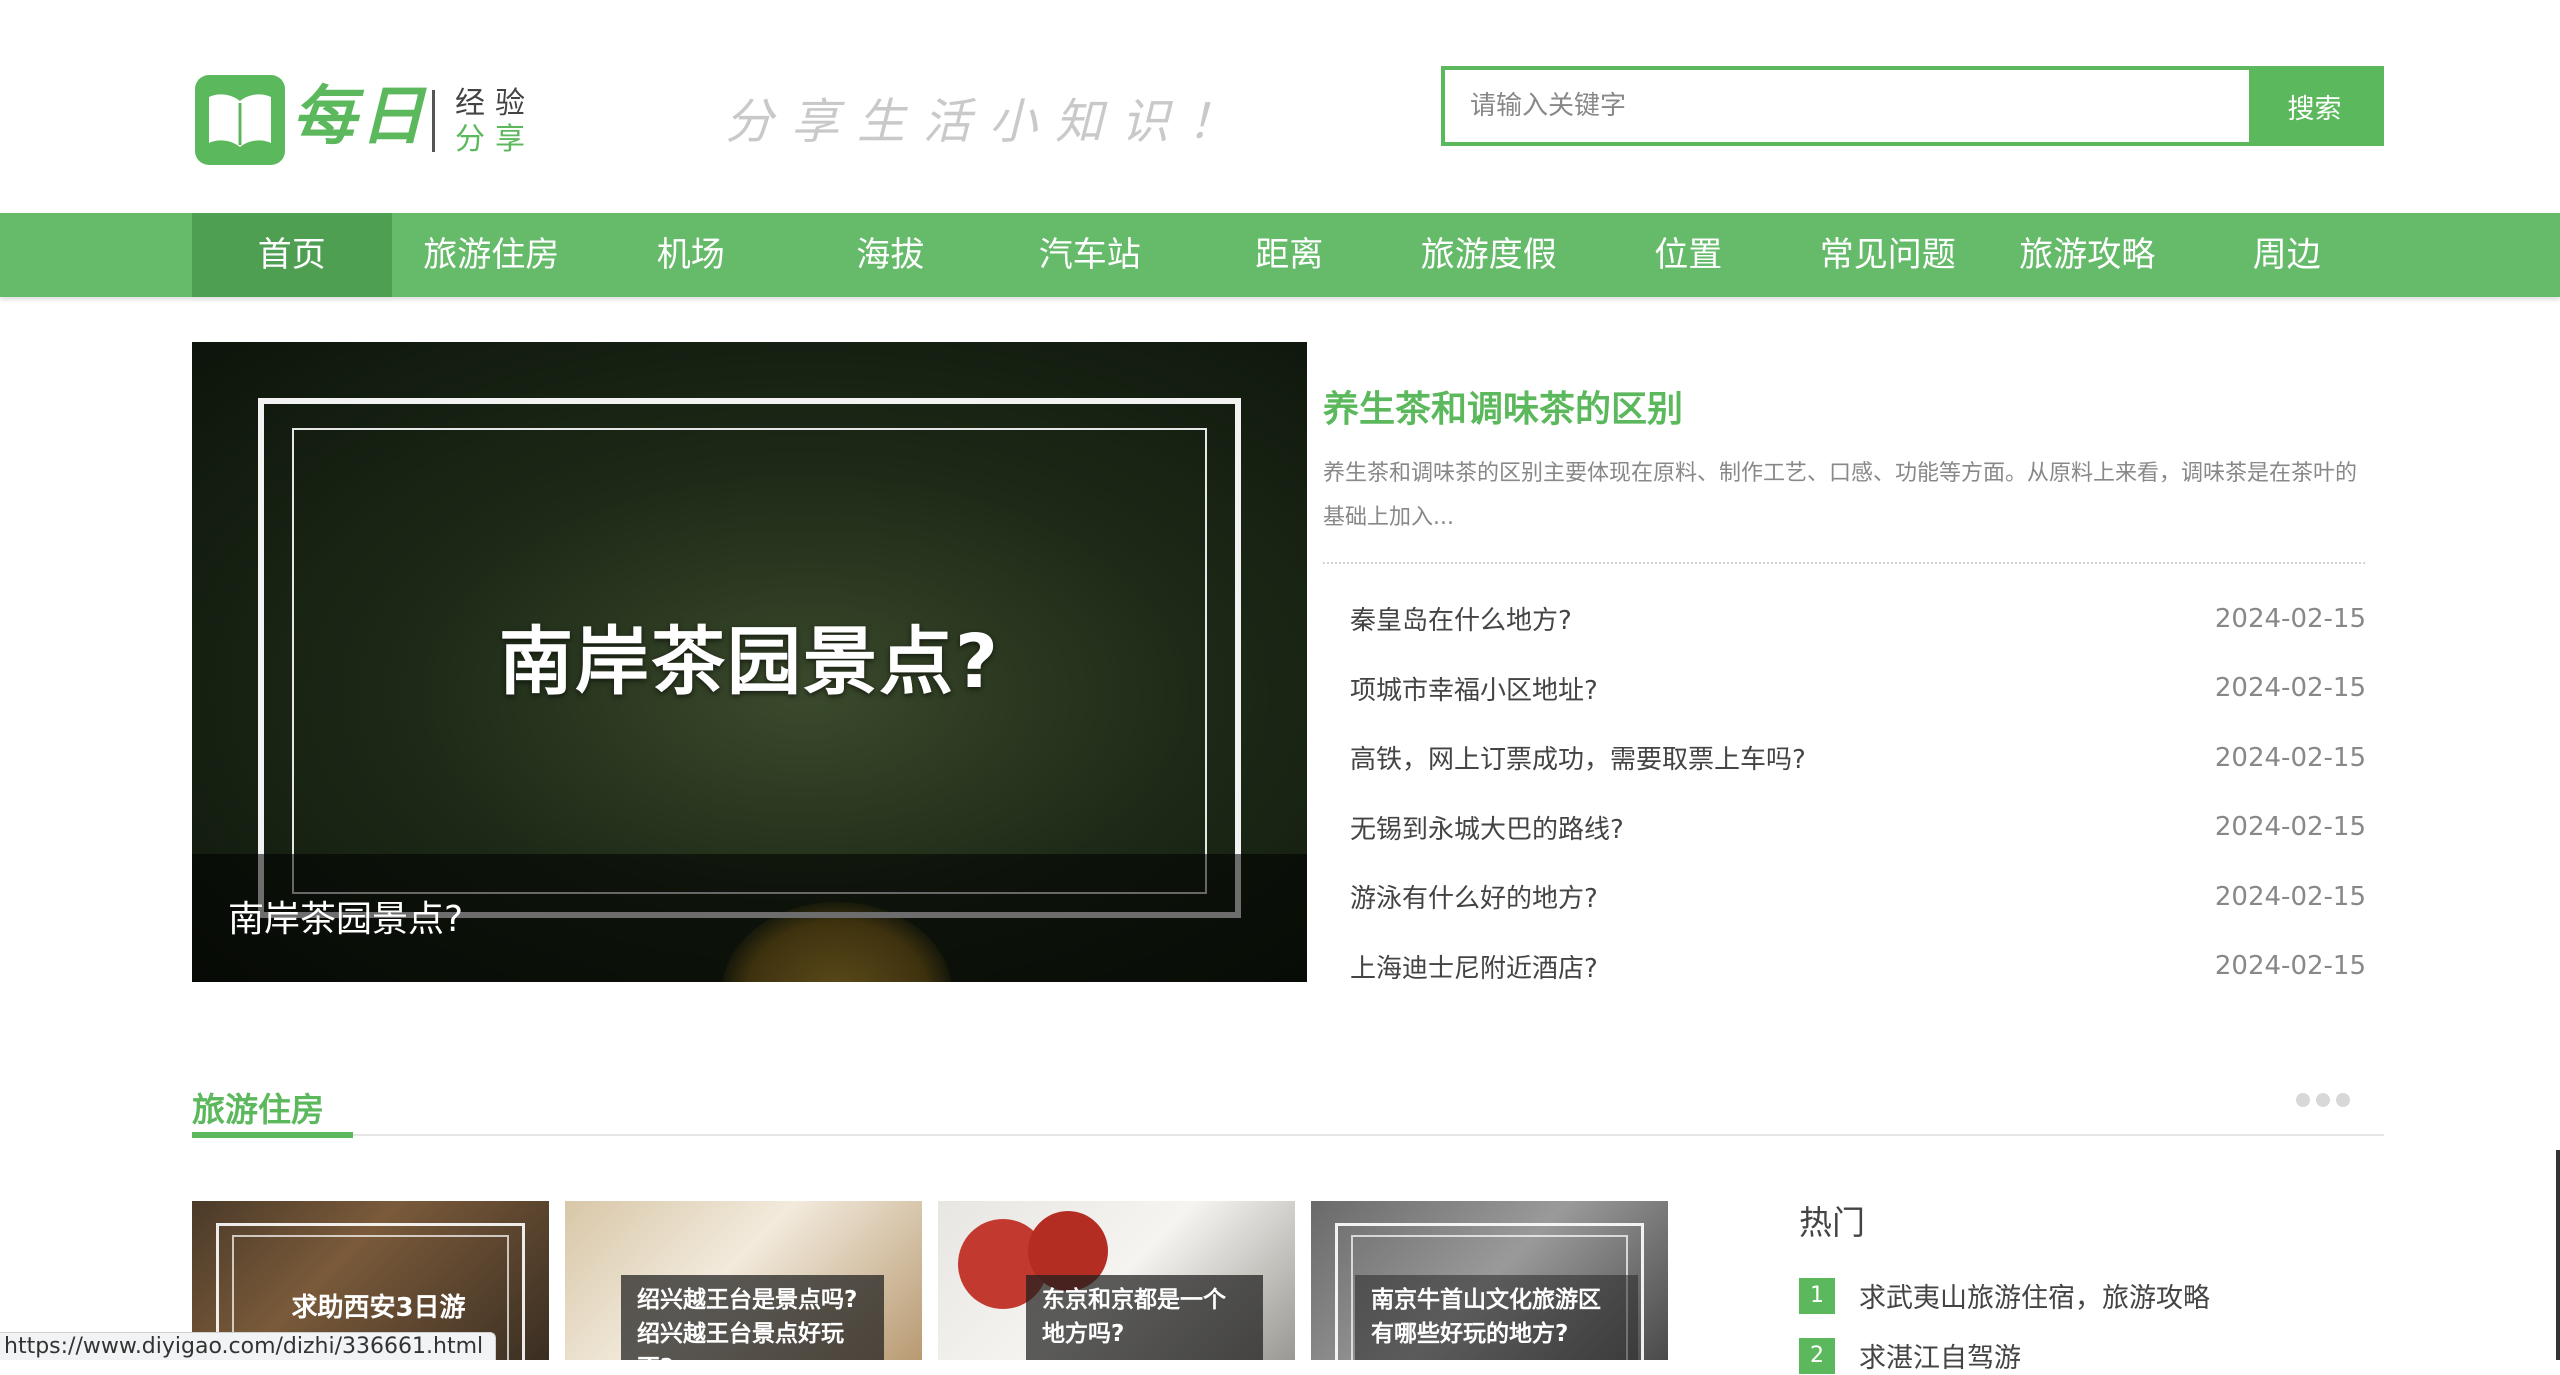  Describe the element at coordinates (1847, 106) in the screenshot. I see `search-input` at that location.